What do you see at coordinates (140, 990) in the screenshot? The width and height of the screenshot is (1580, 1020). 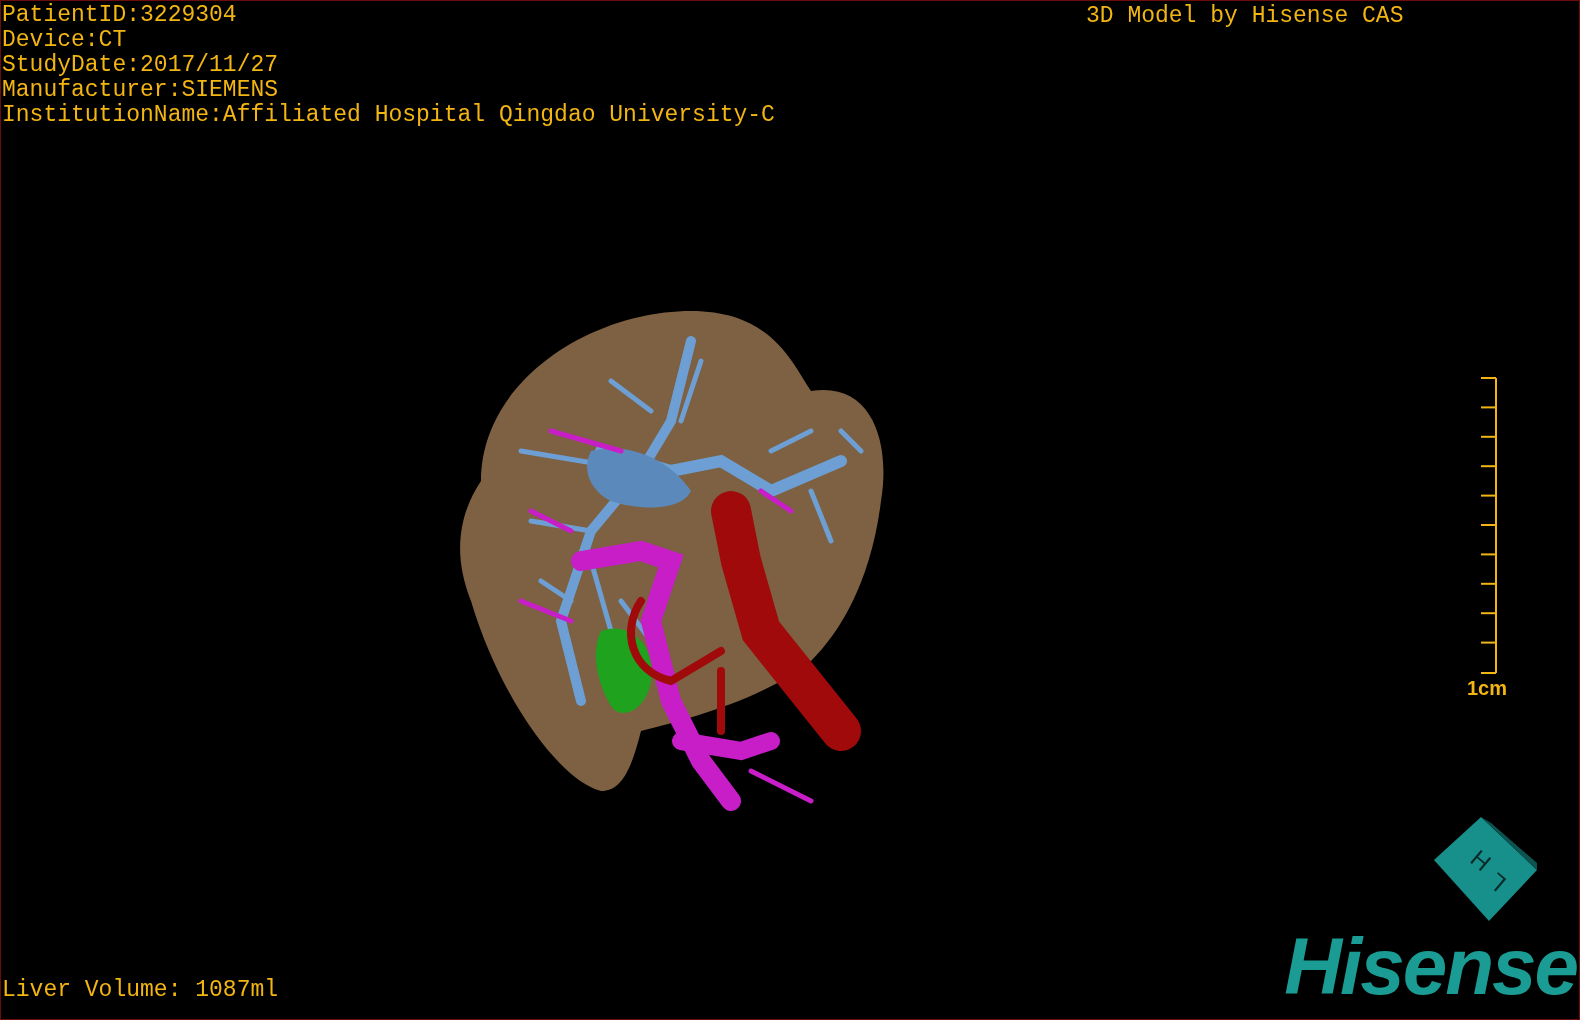 I see `liver-volume-text: Liver Volume: 1087ml` at bounding box center [140, 990].